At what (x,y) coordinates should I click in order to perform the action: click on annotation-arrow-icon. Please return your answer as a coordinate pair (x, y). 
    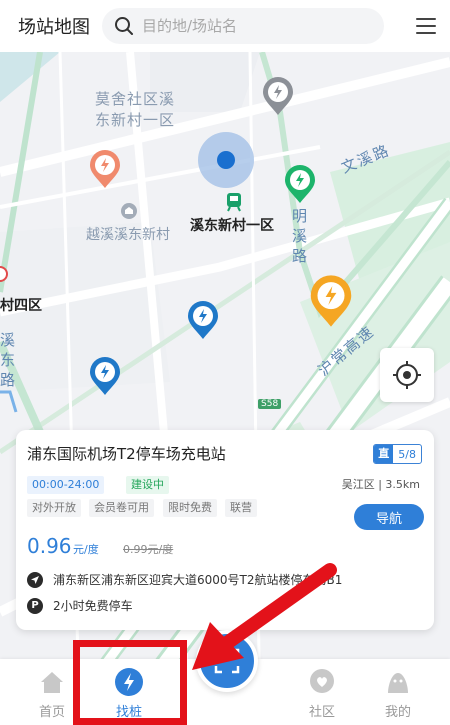
    Looking at the image, I should click on (264, 616).